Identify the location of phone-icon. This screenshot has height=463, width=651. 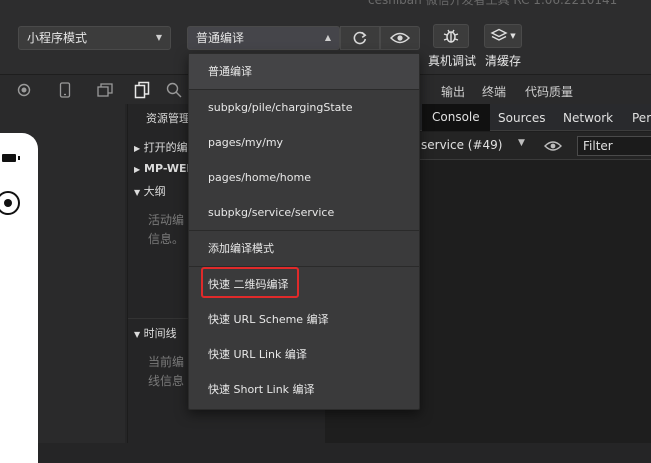
(65, 90).